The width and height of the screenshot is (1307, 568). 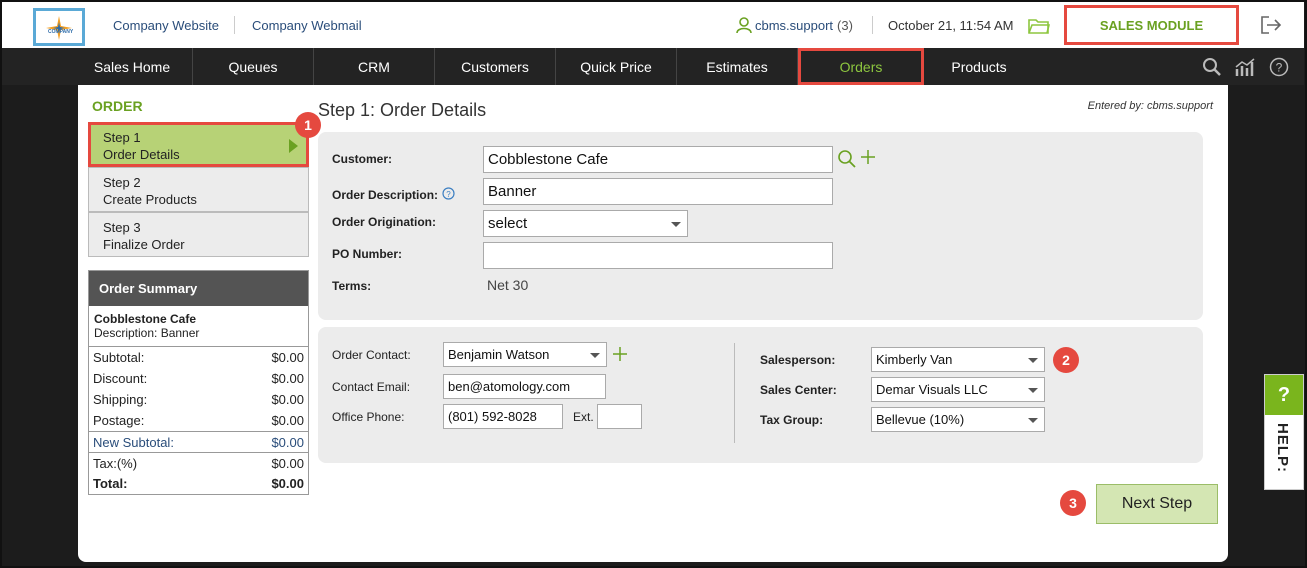 I want to click on callout-badge-2: 2, so click(x=1066, y=360).